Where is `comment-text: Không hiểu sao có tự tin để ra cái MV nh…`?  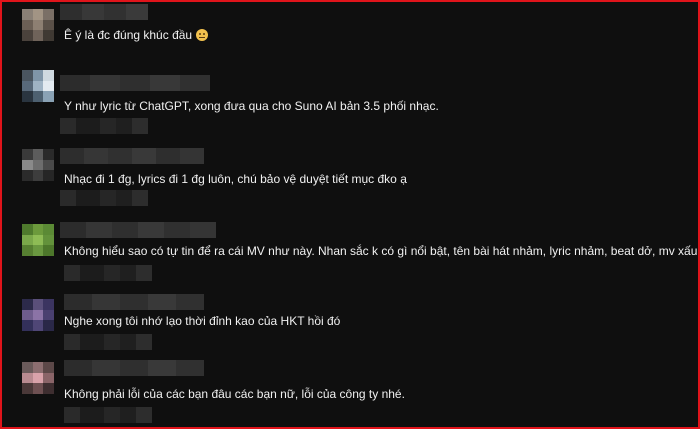 comment-text: Không hiểu sao có tự tin để ra cái MV nh… is located at coordinates (382, 251).